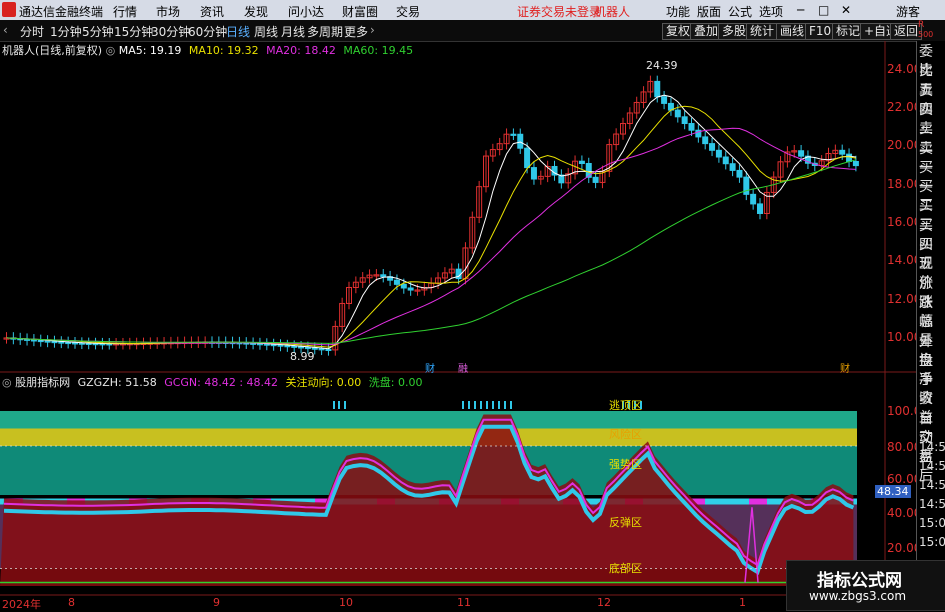 This screenshot has width=945, height=612. What do you see at coordinates (625, 434) in the screenshot?
I see `zone-risk: 风险区` at bounding box center [625, 434].